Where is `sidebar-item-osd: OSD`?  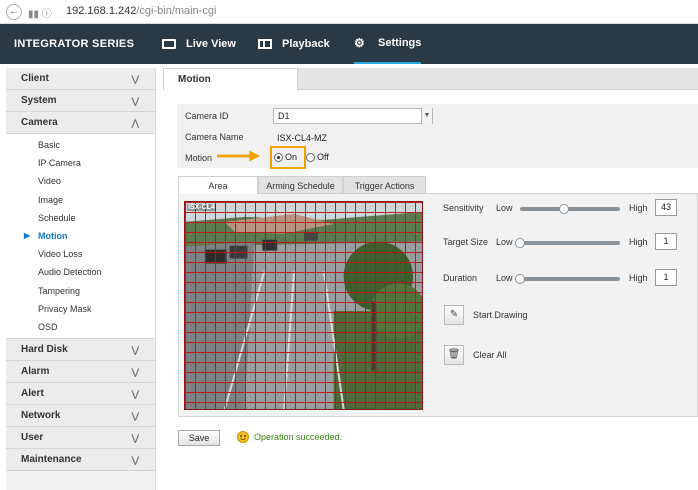 sidebar-item-osd: OSD is located at coordinates (80, 327).